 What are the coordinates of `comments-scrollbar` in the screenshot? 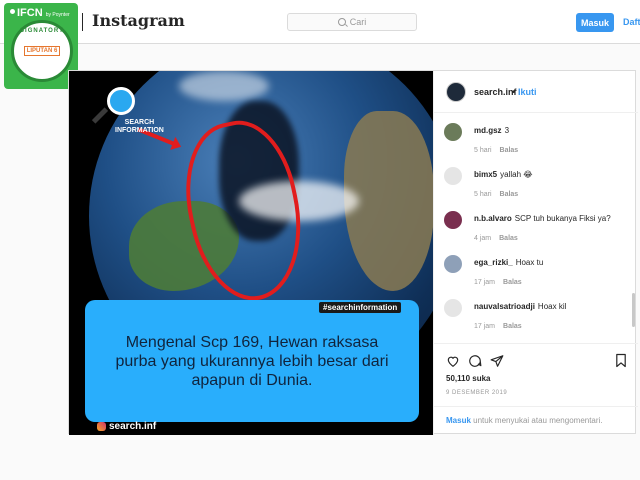 It's located at (633, 310).